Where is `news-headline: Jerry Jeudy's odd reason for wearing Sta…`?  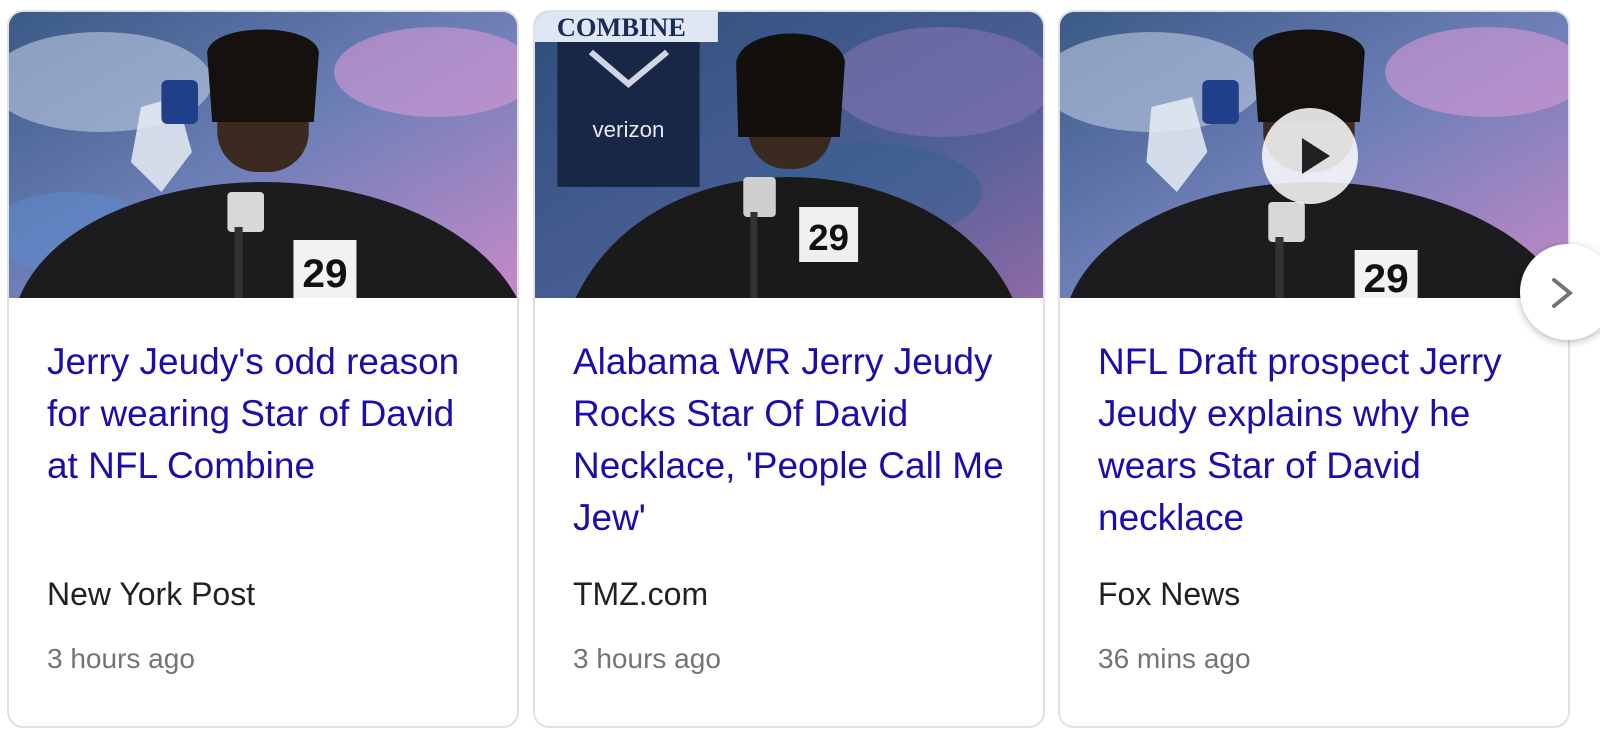 news-headline: Jerry Jeudy's odd reason for wearing Sta… is located at coordinates (267, 414).